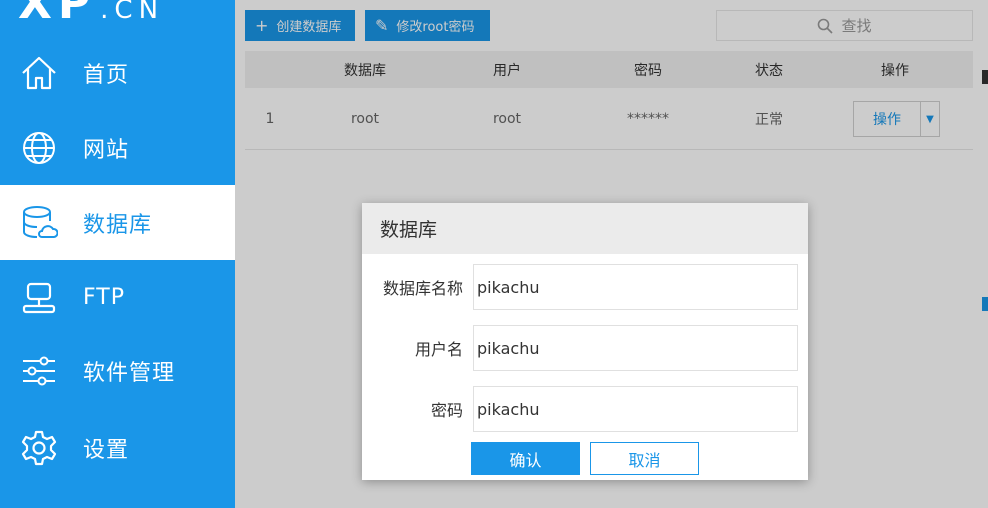  I want to click on gear-icon, so click(39, 448).